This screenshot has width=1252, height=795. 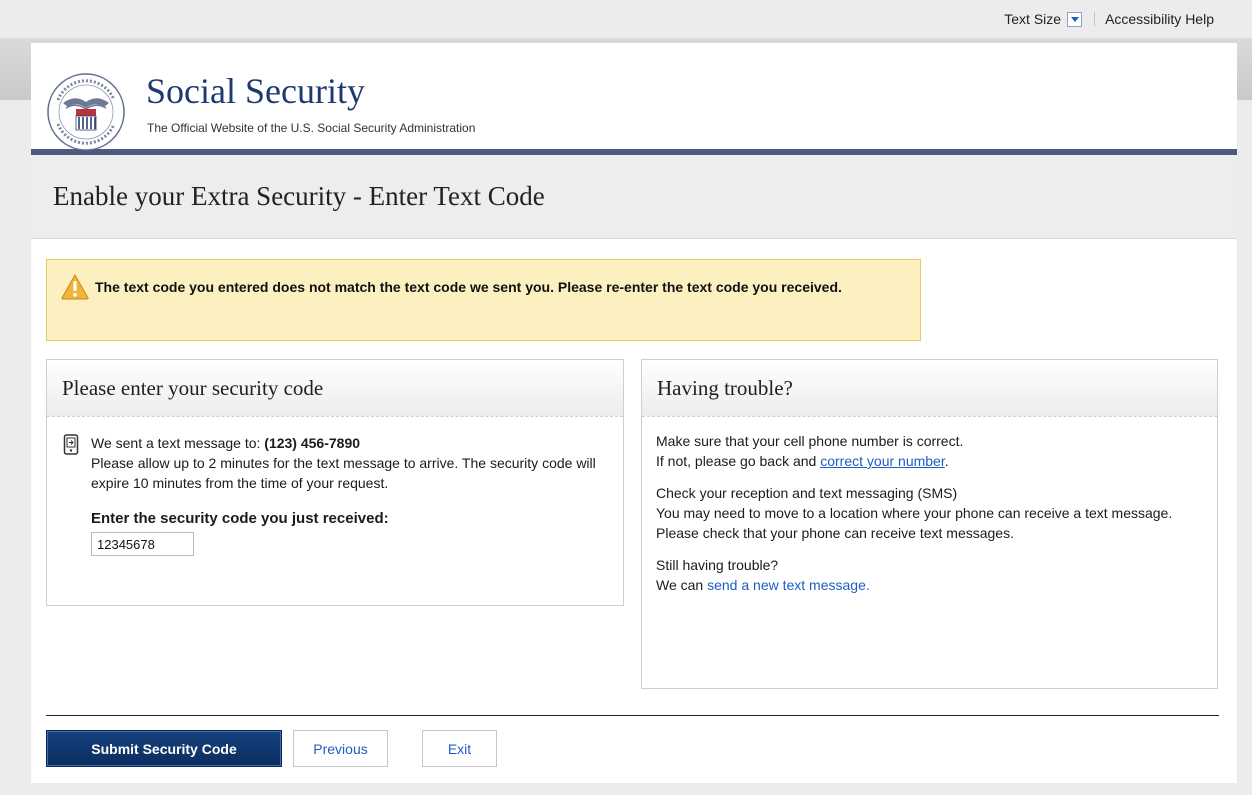 I want to click on go-back-suffix: ., so click(x=946, y=461).